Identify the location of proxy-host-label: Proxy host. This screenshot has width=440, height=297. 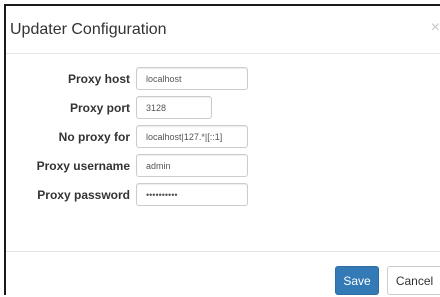
(98, 79).